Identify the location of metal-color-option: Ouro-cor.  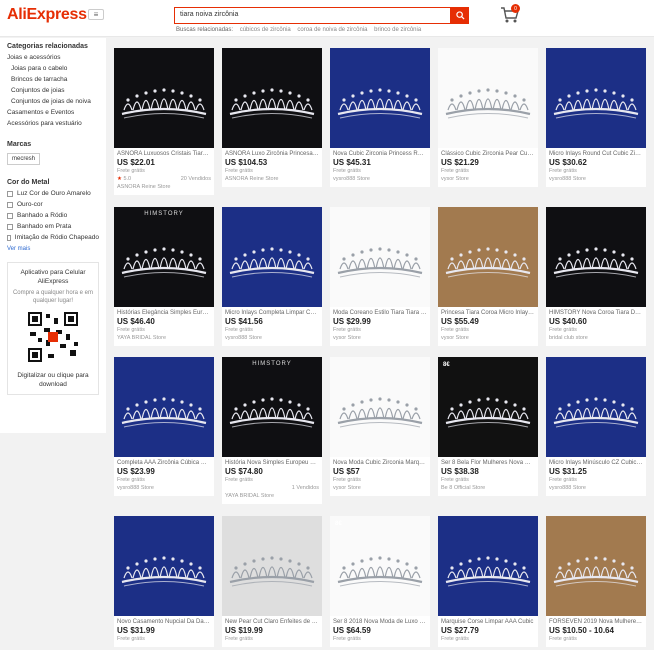
(53, 204).